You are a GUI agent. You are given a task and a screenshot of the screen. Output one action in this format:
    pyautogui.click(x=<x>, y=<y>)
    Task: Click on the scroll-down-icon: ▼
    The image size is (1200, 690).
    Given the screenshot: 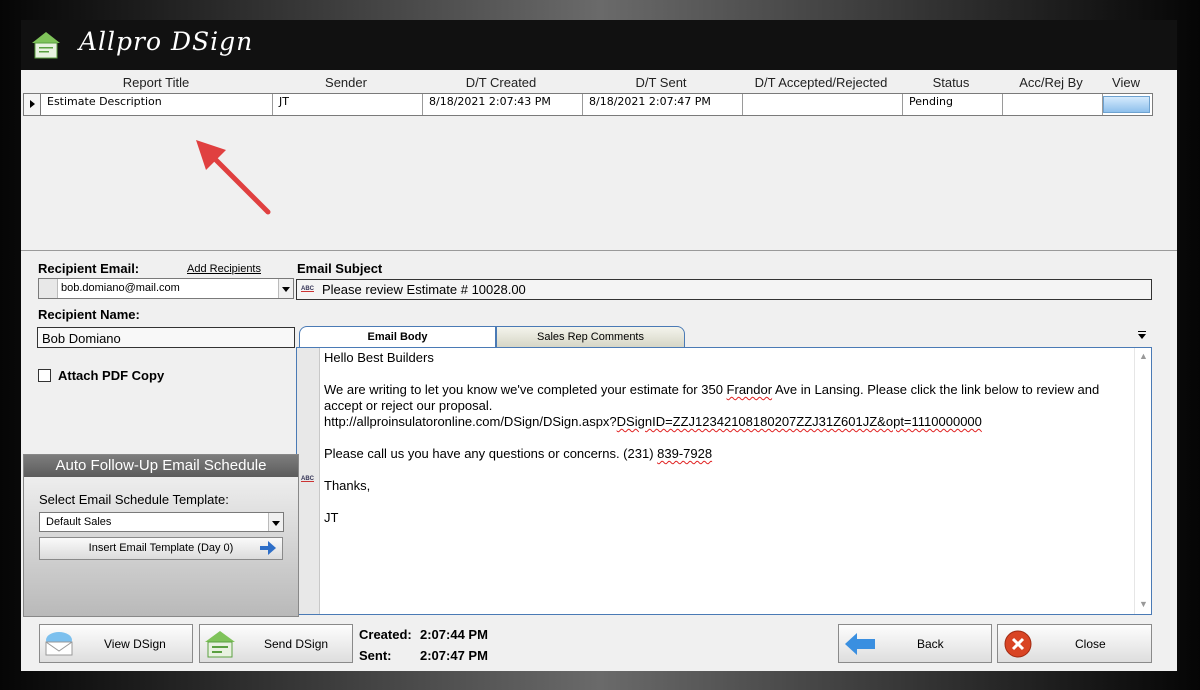 What is the action you would take?
    pyautogui.click(x=1143, y=604)
    